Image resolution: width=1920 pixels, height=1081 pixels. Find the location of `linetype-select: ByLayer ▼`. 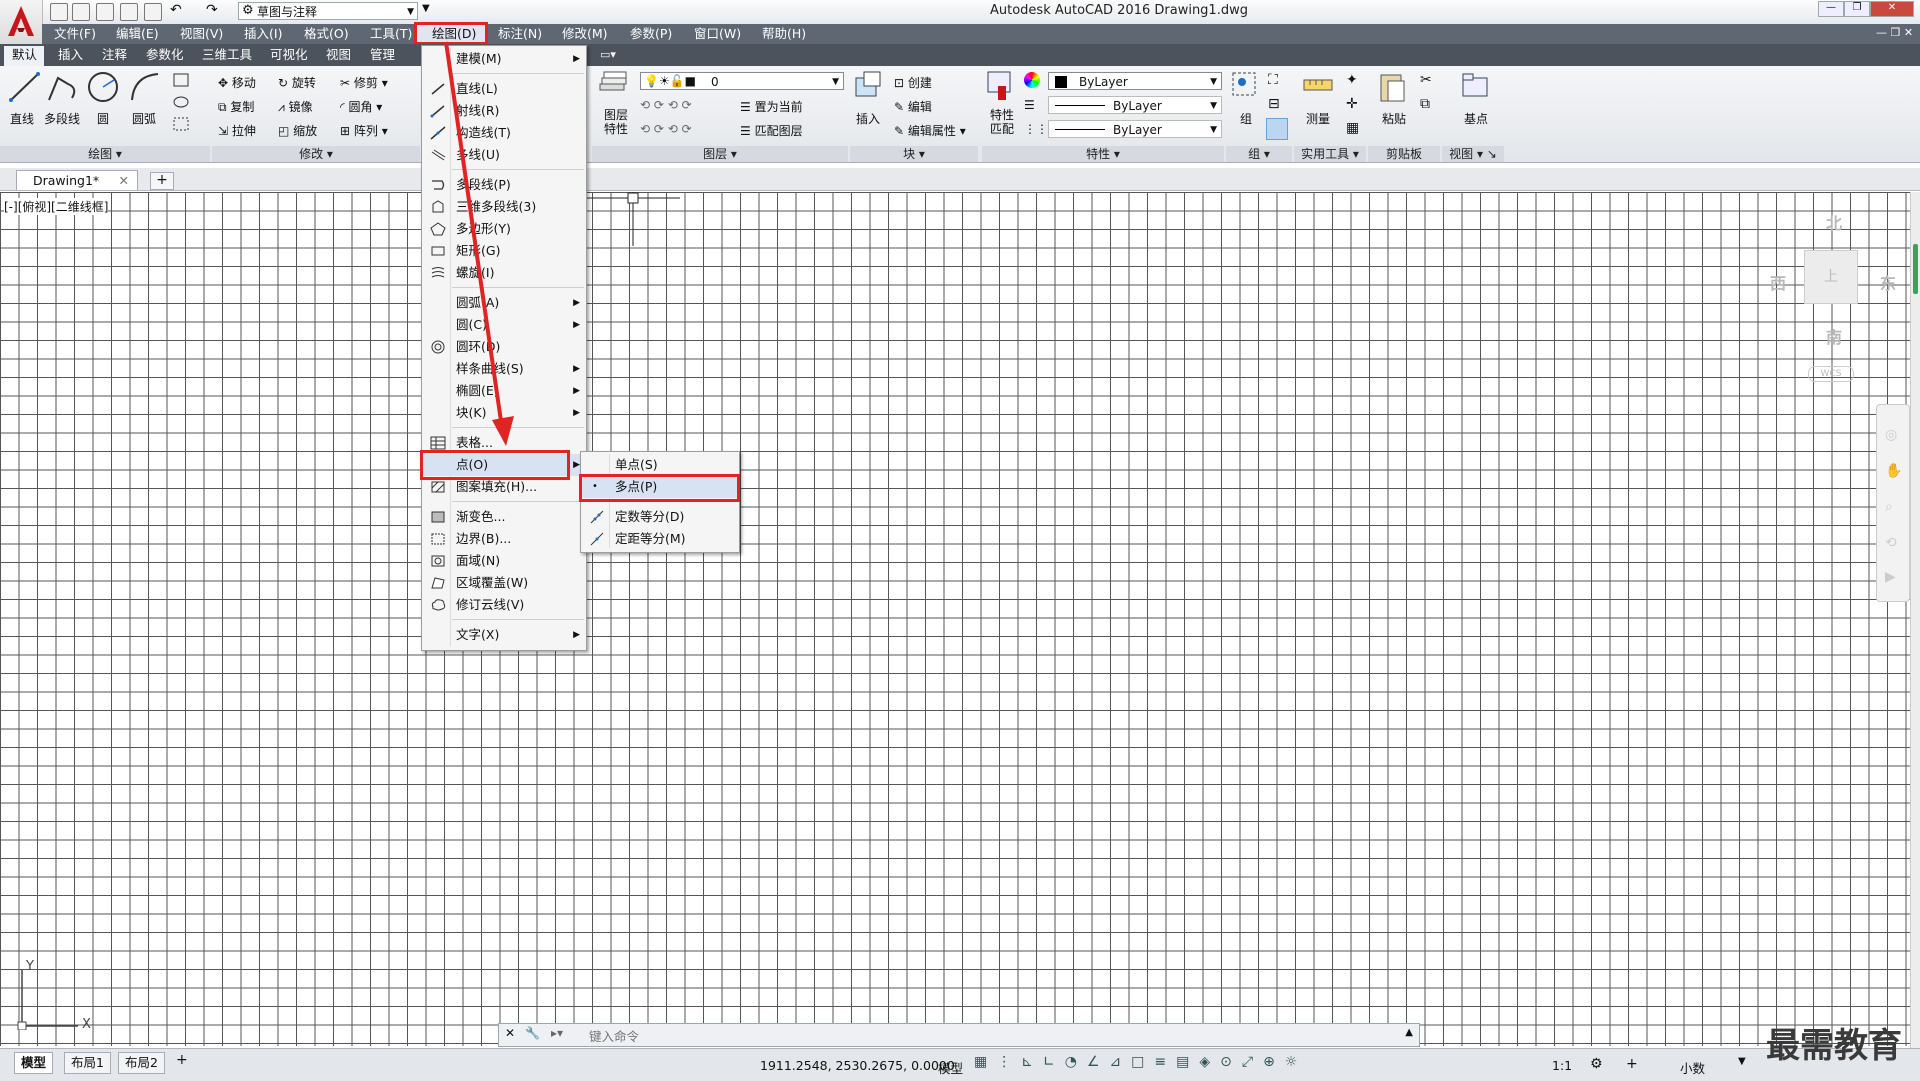

linetype-select: ByLayer ▼ is located at coordinates (1135, 105).